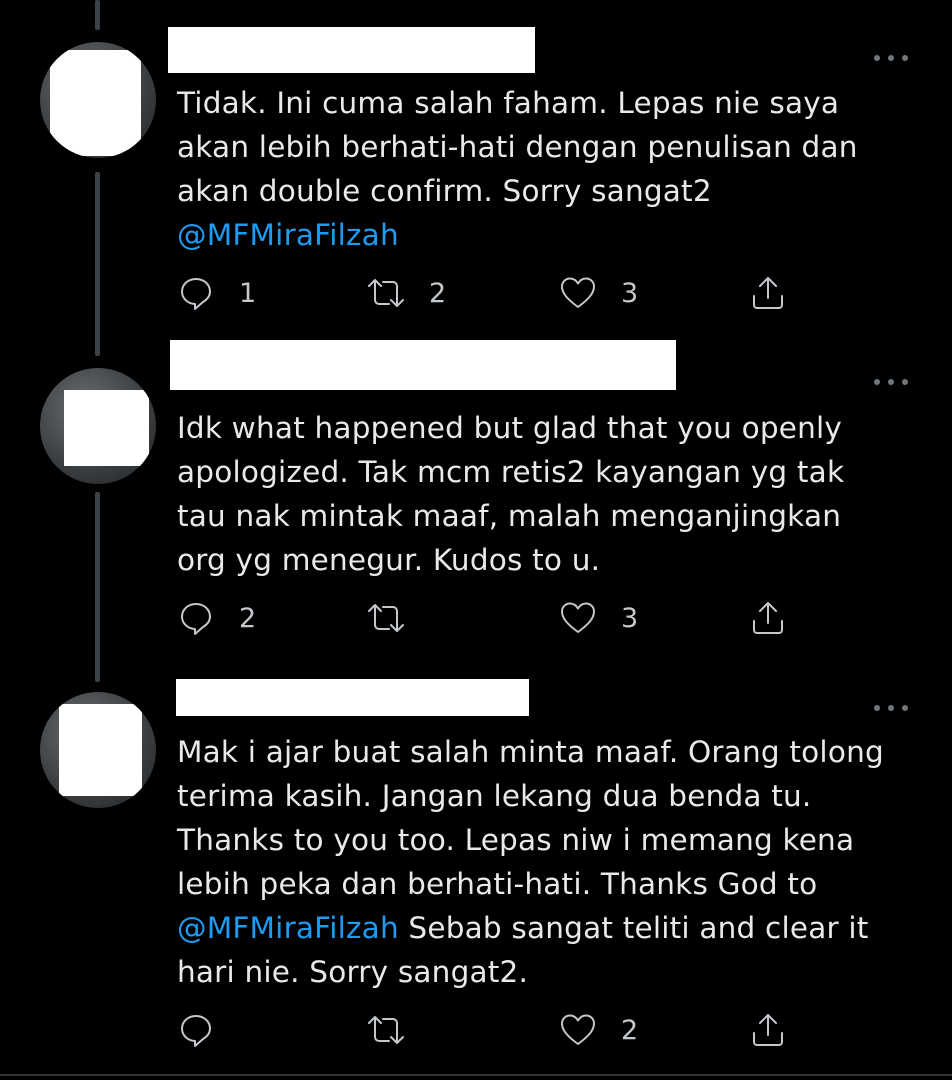 This screenshot has height=1080, width=952. What do you see at coordinates (476, 1075) in the screenshot?
I see `divider` at bounding box center [476, 1075].